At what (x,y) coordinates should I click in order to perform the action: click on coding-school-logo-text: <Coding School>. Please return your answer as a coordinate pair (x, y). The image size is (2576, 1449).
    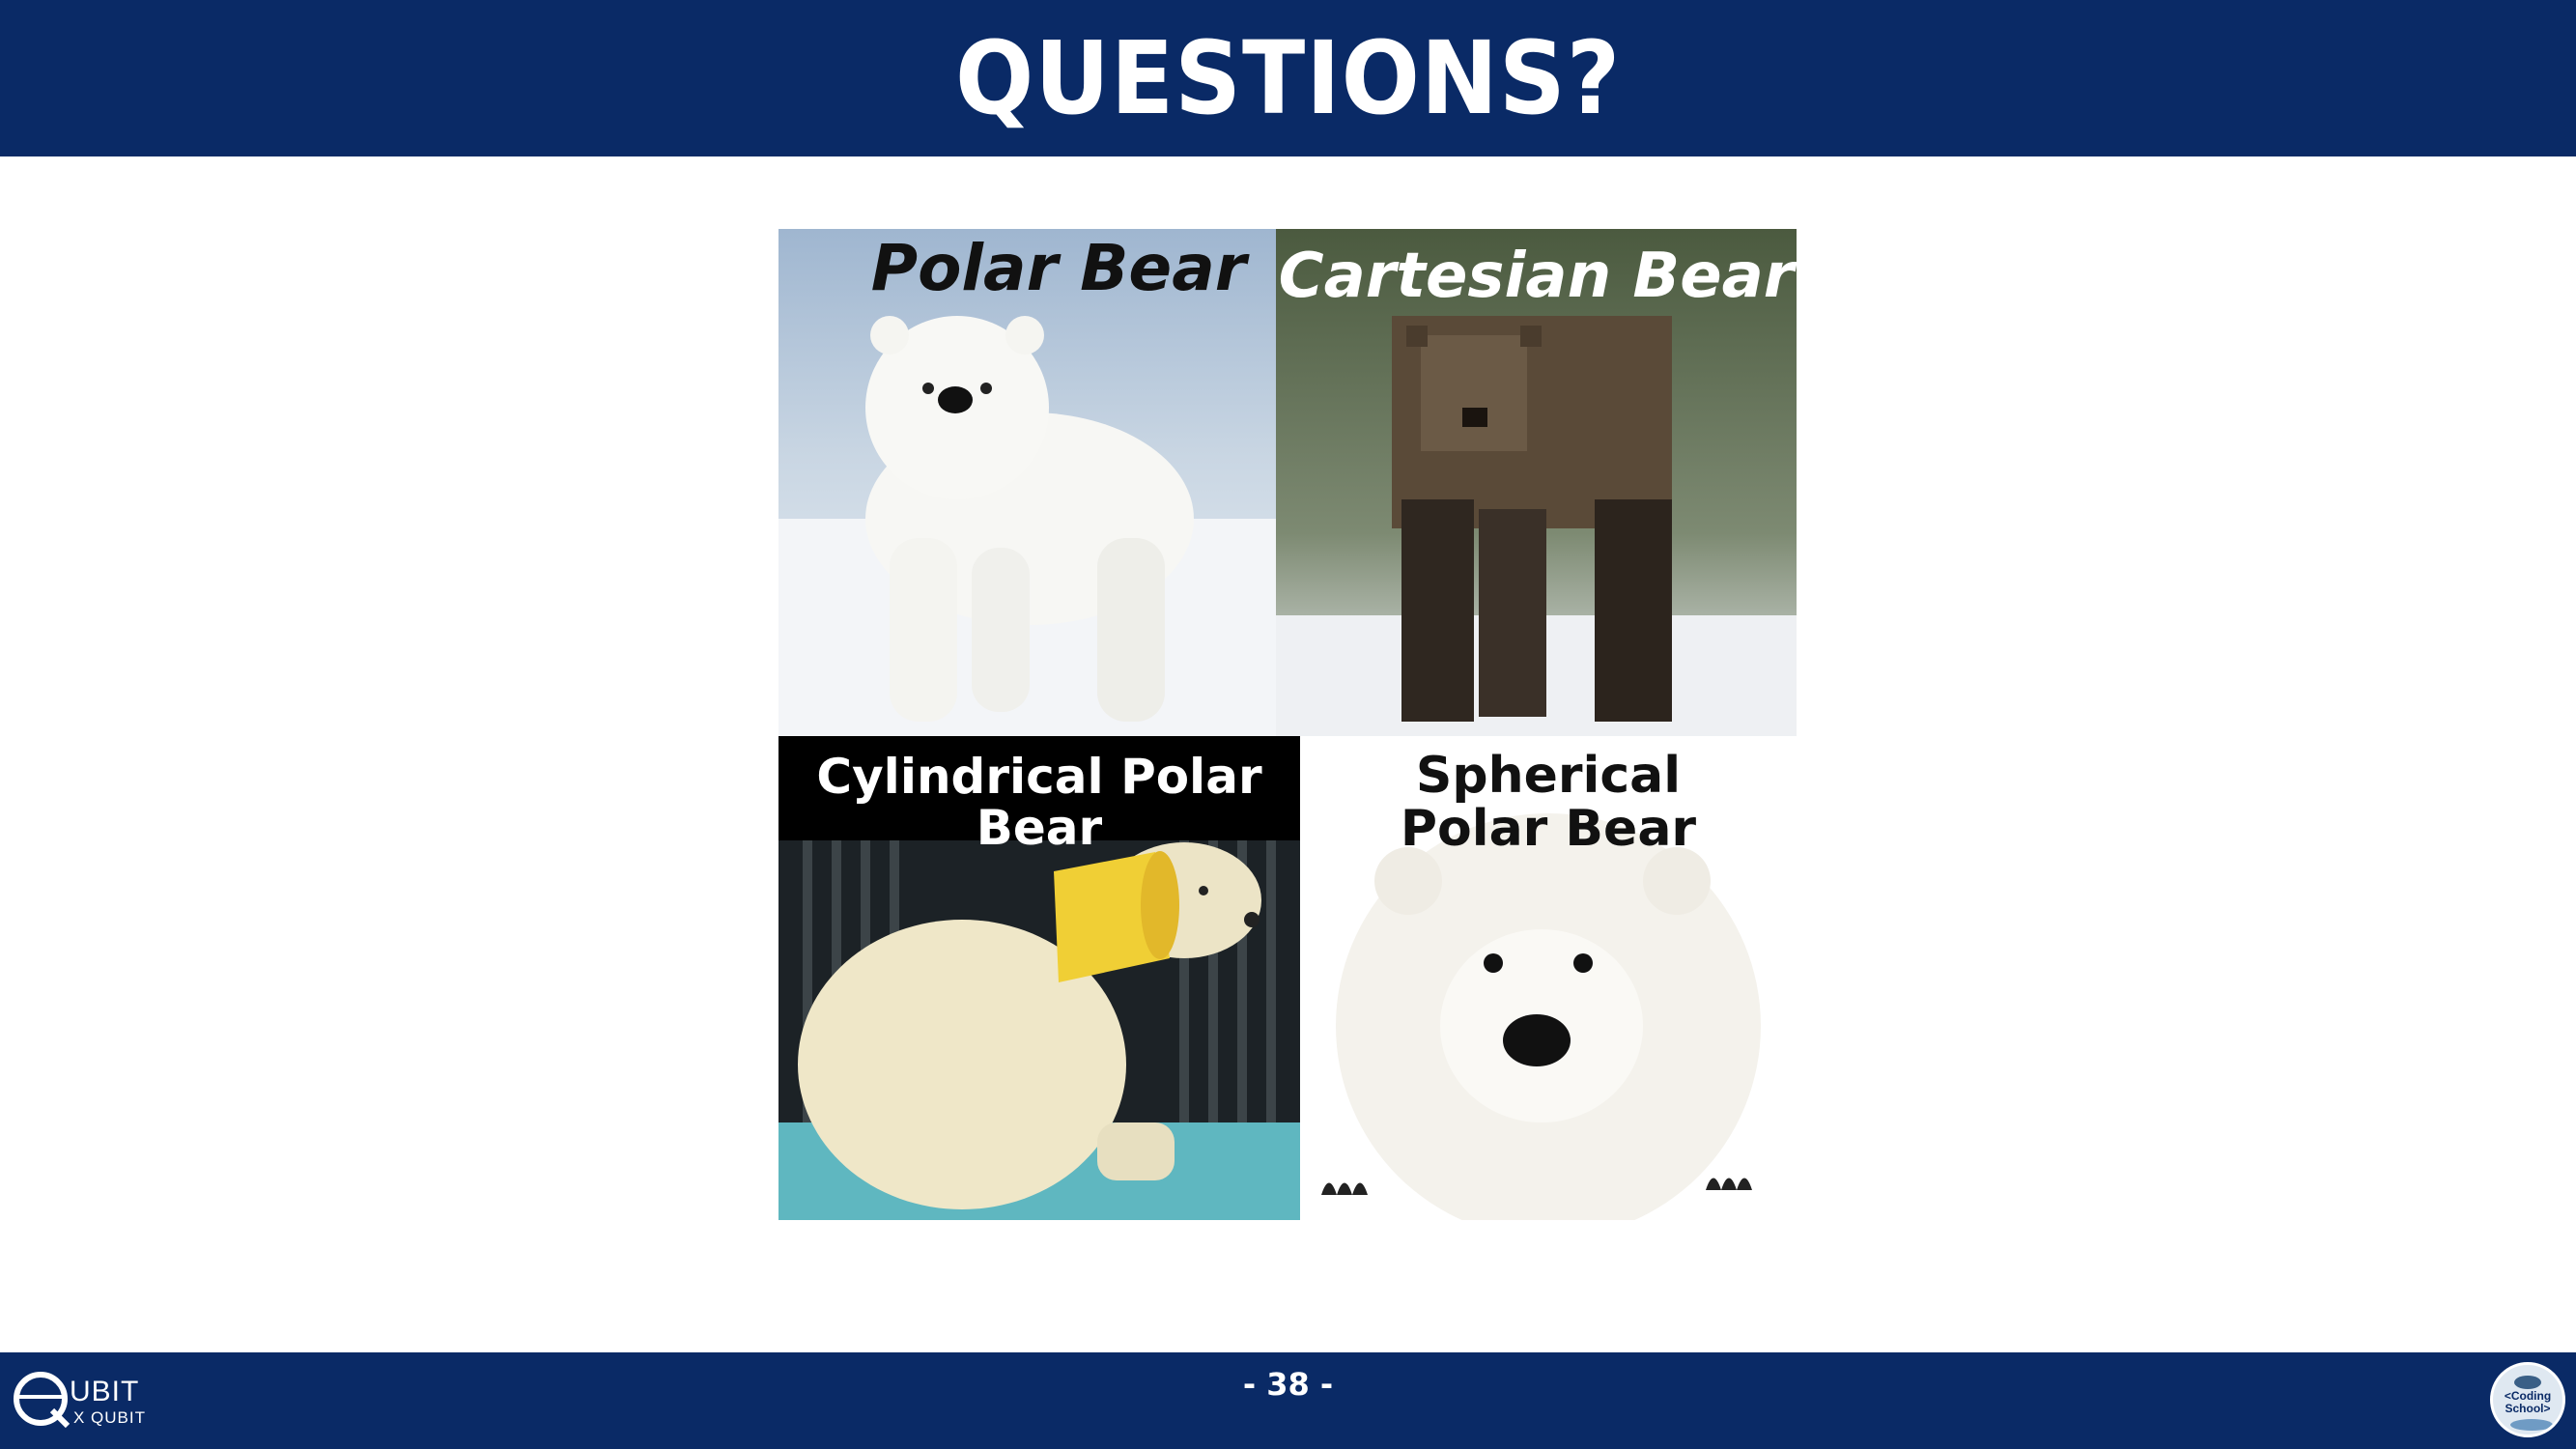
    Looking at the image, I should click on (2527, 1402).